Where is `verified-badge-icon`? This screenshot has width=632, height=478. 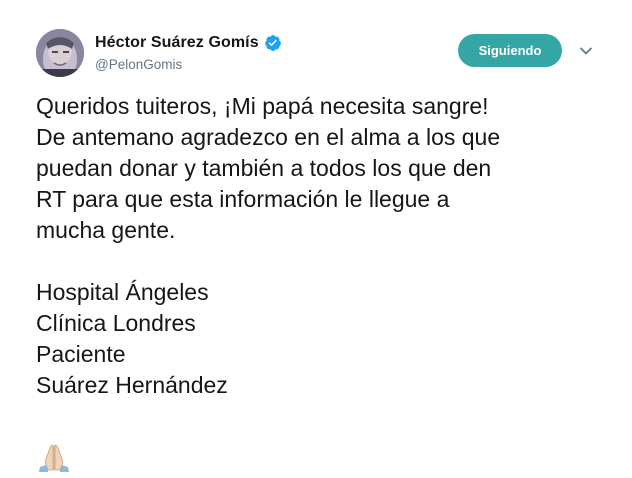
verified-badge-icon is located at coordinates (273, 43).